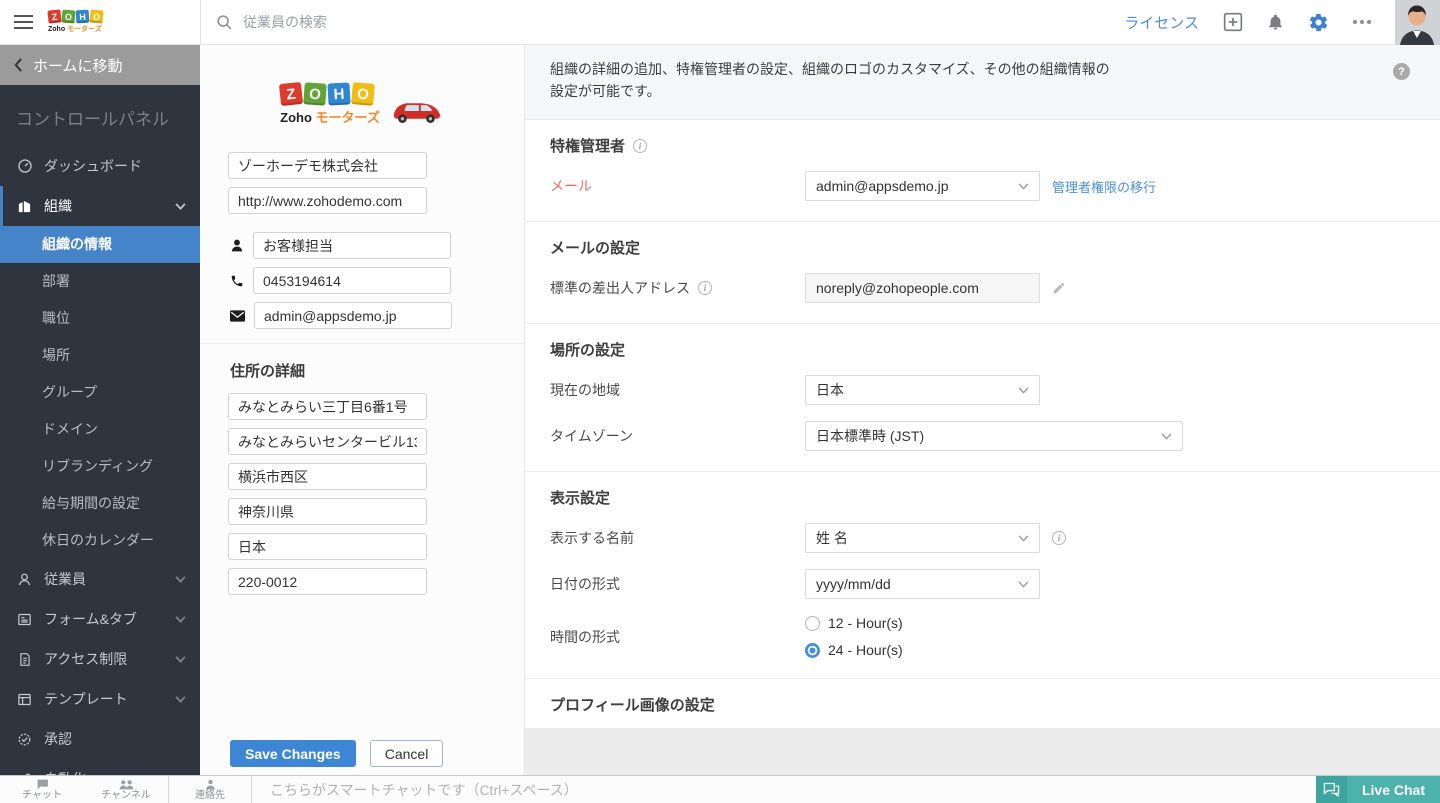 This screenshot has height=803, width=1440. Describe the element at coordinates (523, 22) in the screenshot. I see `search-input` at that location.